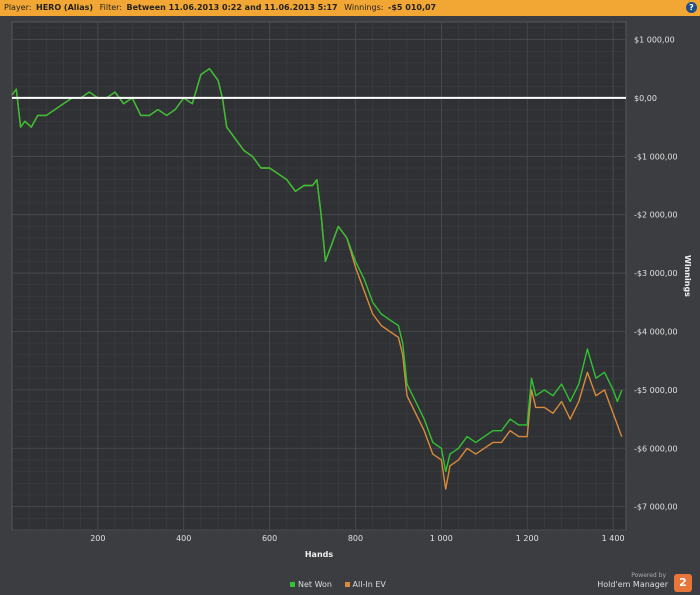 The width and height of the screenshot is (700, 595). Describe the element at coordinates (319, 554) in the screenshot. I see `x-axis-label: Hands` at that location.